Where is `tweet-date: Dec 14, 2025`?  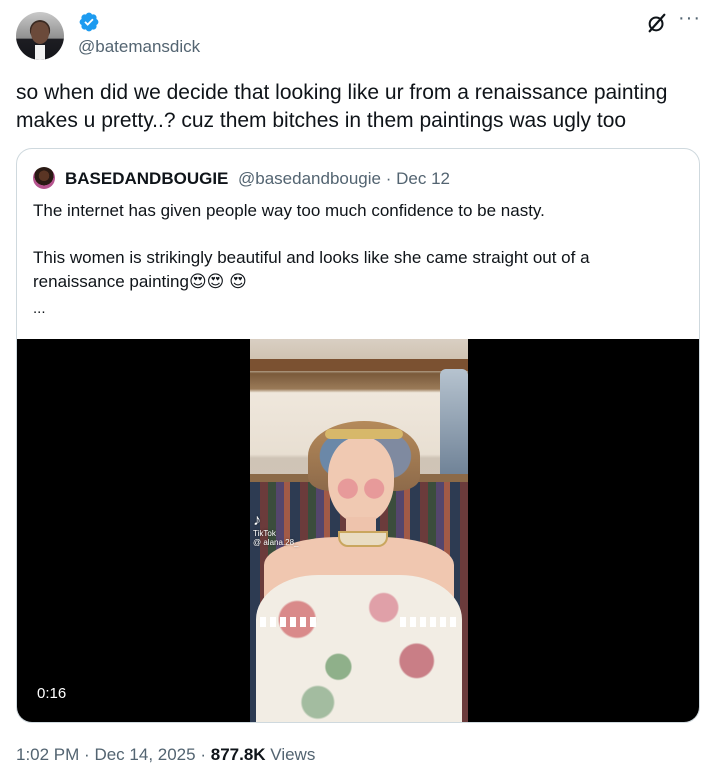 tweet-date: Dec 14, 2025 is located at coordinates (144, 754).